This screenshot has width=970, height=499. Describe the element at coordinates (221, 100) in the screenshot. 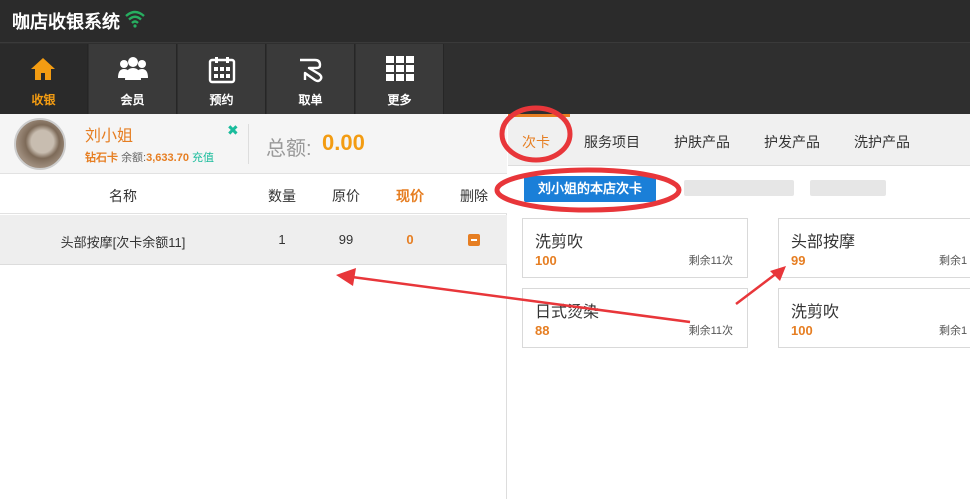

I see `nav-appointment-label: 预约` at that location.